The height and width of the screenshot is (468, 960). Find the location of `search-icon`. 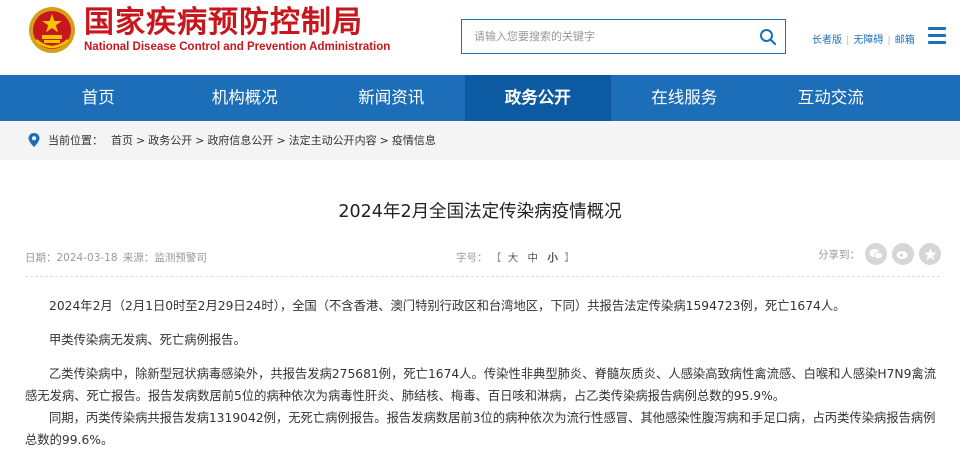

search-icon is located at coordinates (768, 36).